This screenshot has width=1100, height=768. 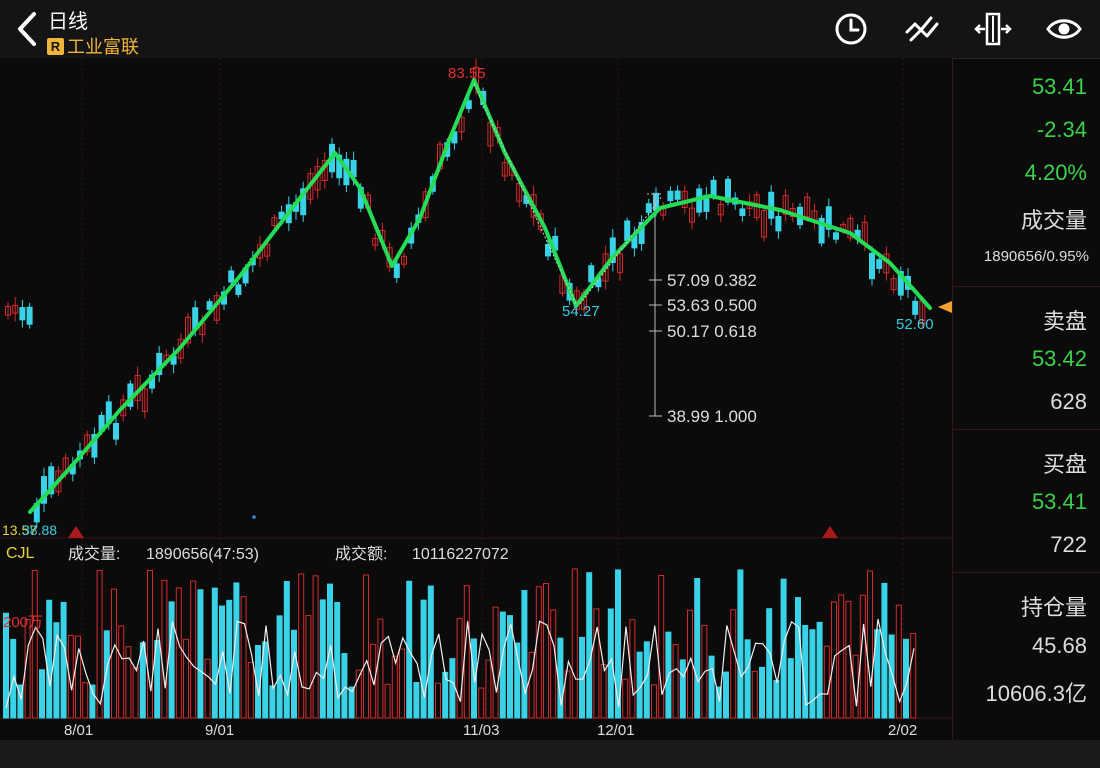 I want to click on amount-value: 10116227072, so click(x=460, y=554).